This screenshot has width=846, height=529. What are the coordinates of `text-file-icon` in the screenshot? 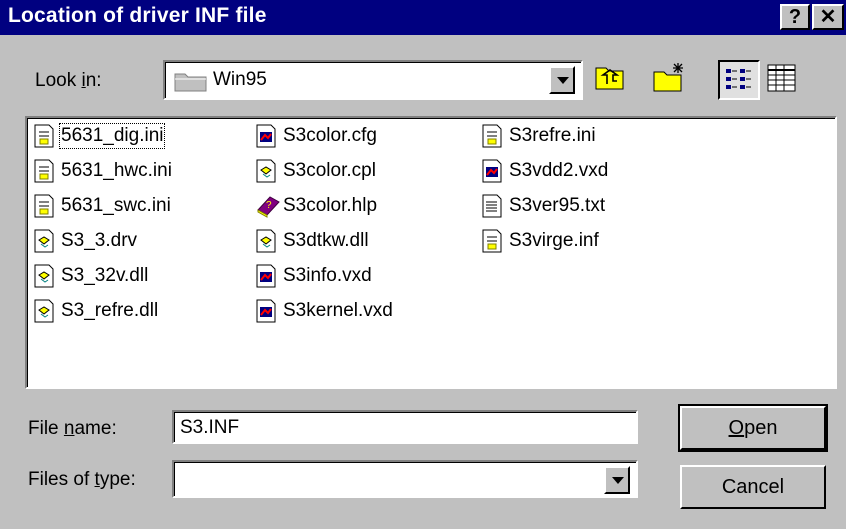 It's located at (492, 206).